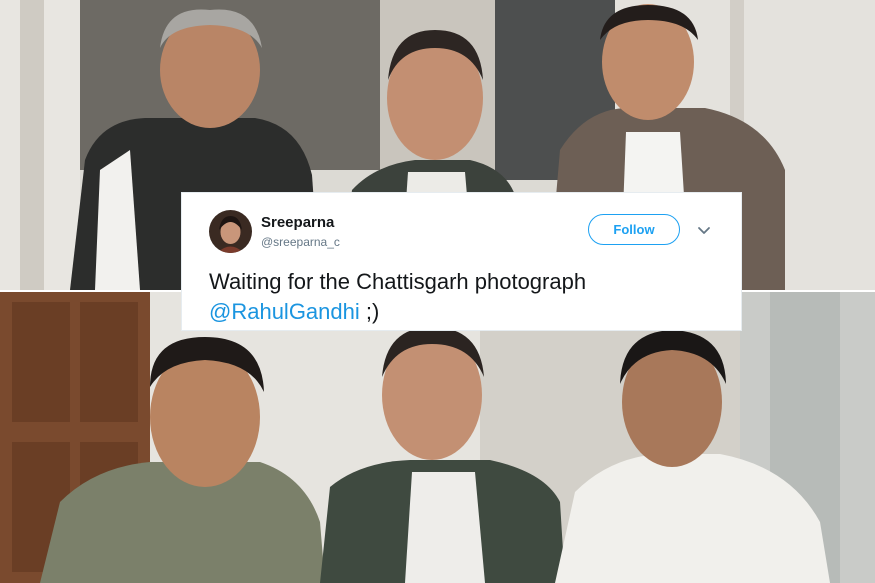  What do you see at coordinates (230, 231) in the screenshot?
I see `avatar` at bounding box center [230, 231].